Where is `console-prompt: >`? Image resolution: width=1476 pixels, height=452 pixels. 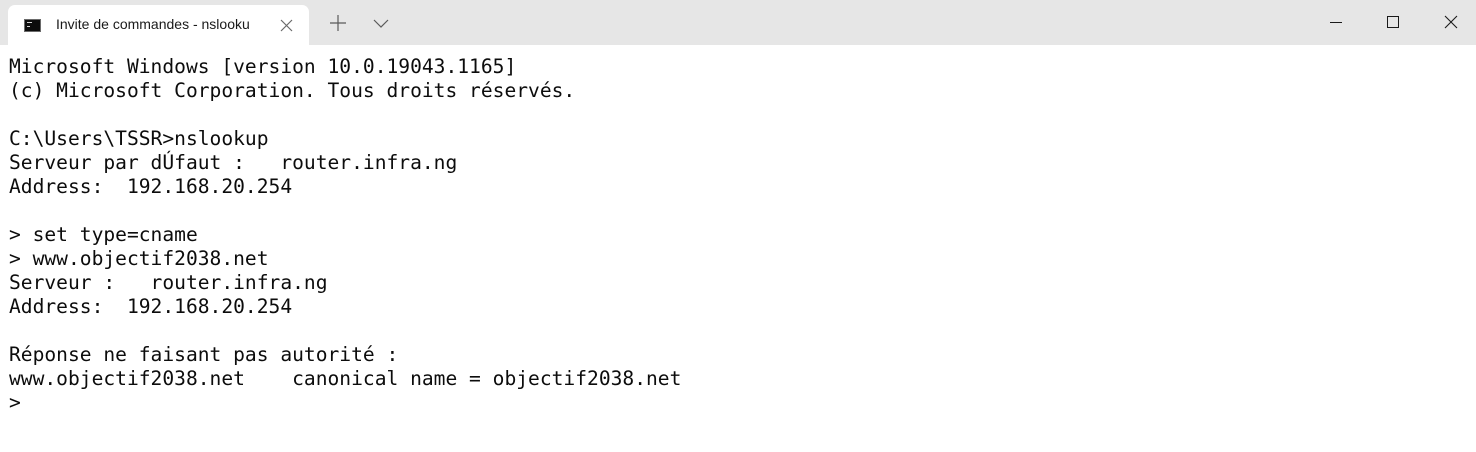
console-prompt: > is located at coordinates (739, 403).